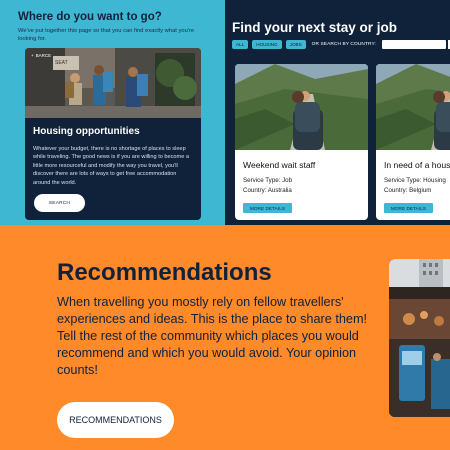 Image resolution: width=450 pixels, height=450 pixels. I want to click on listing-title: Weekend wait staff, so click(279, 165).